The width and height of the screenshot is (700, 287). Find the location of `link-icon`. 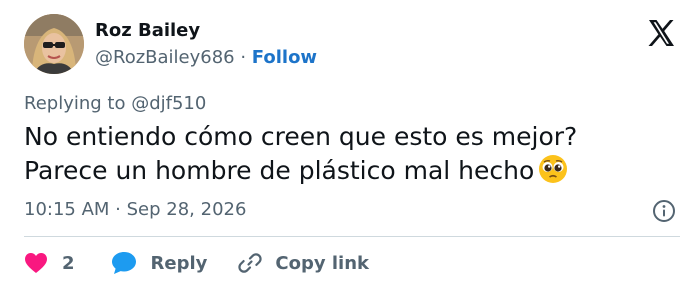

link-icon is located at coordinates (250, 263).